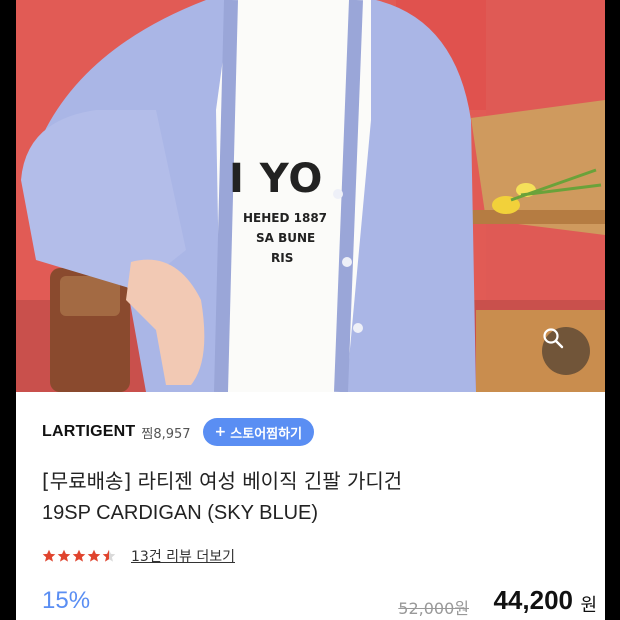  What do you see at coordinates (222, 481) in the screenshot?
I see `product-title-line1: [무료배송] 라티젠 여성 베이직 긴팔 가디건` at bounding box center [222, 481].